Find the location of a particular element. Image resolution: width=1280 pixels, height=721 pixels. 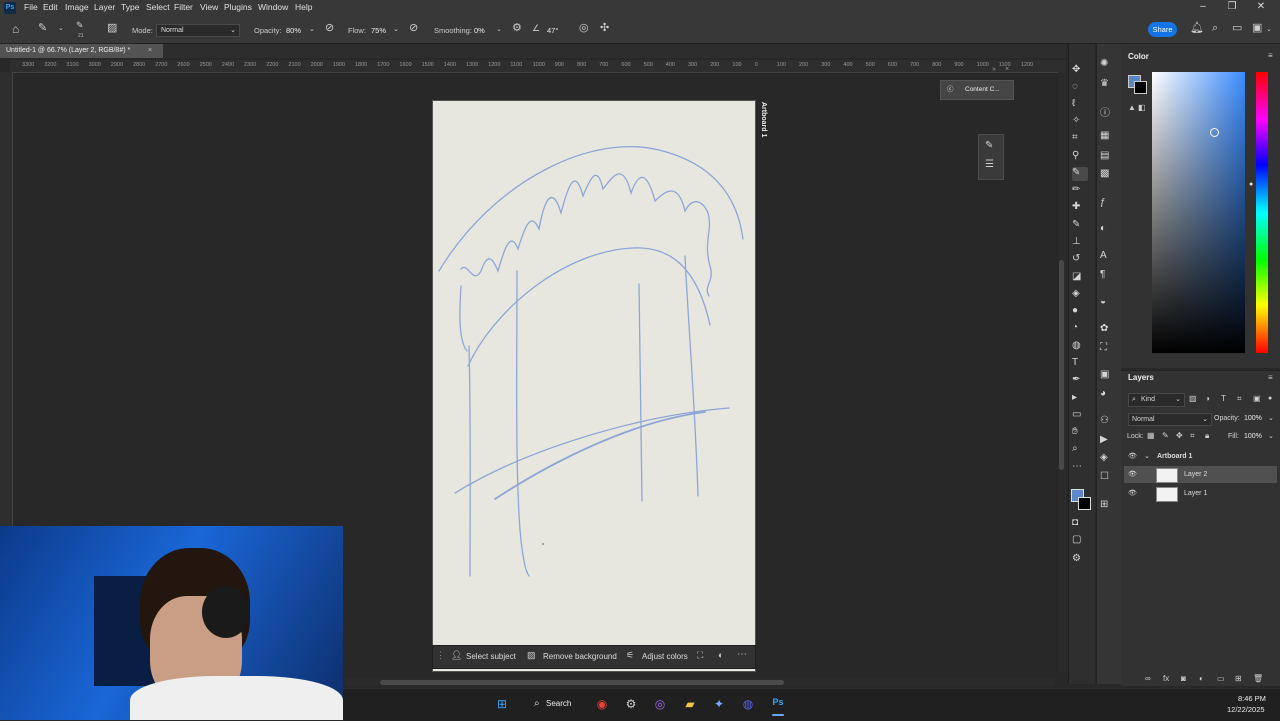

angle-value: 47° is located at coordinates (552, 30).